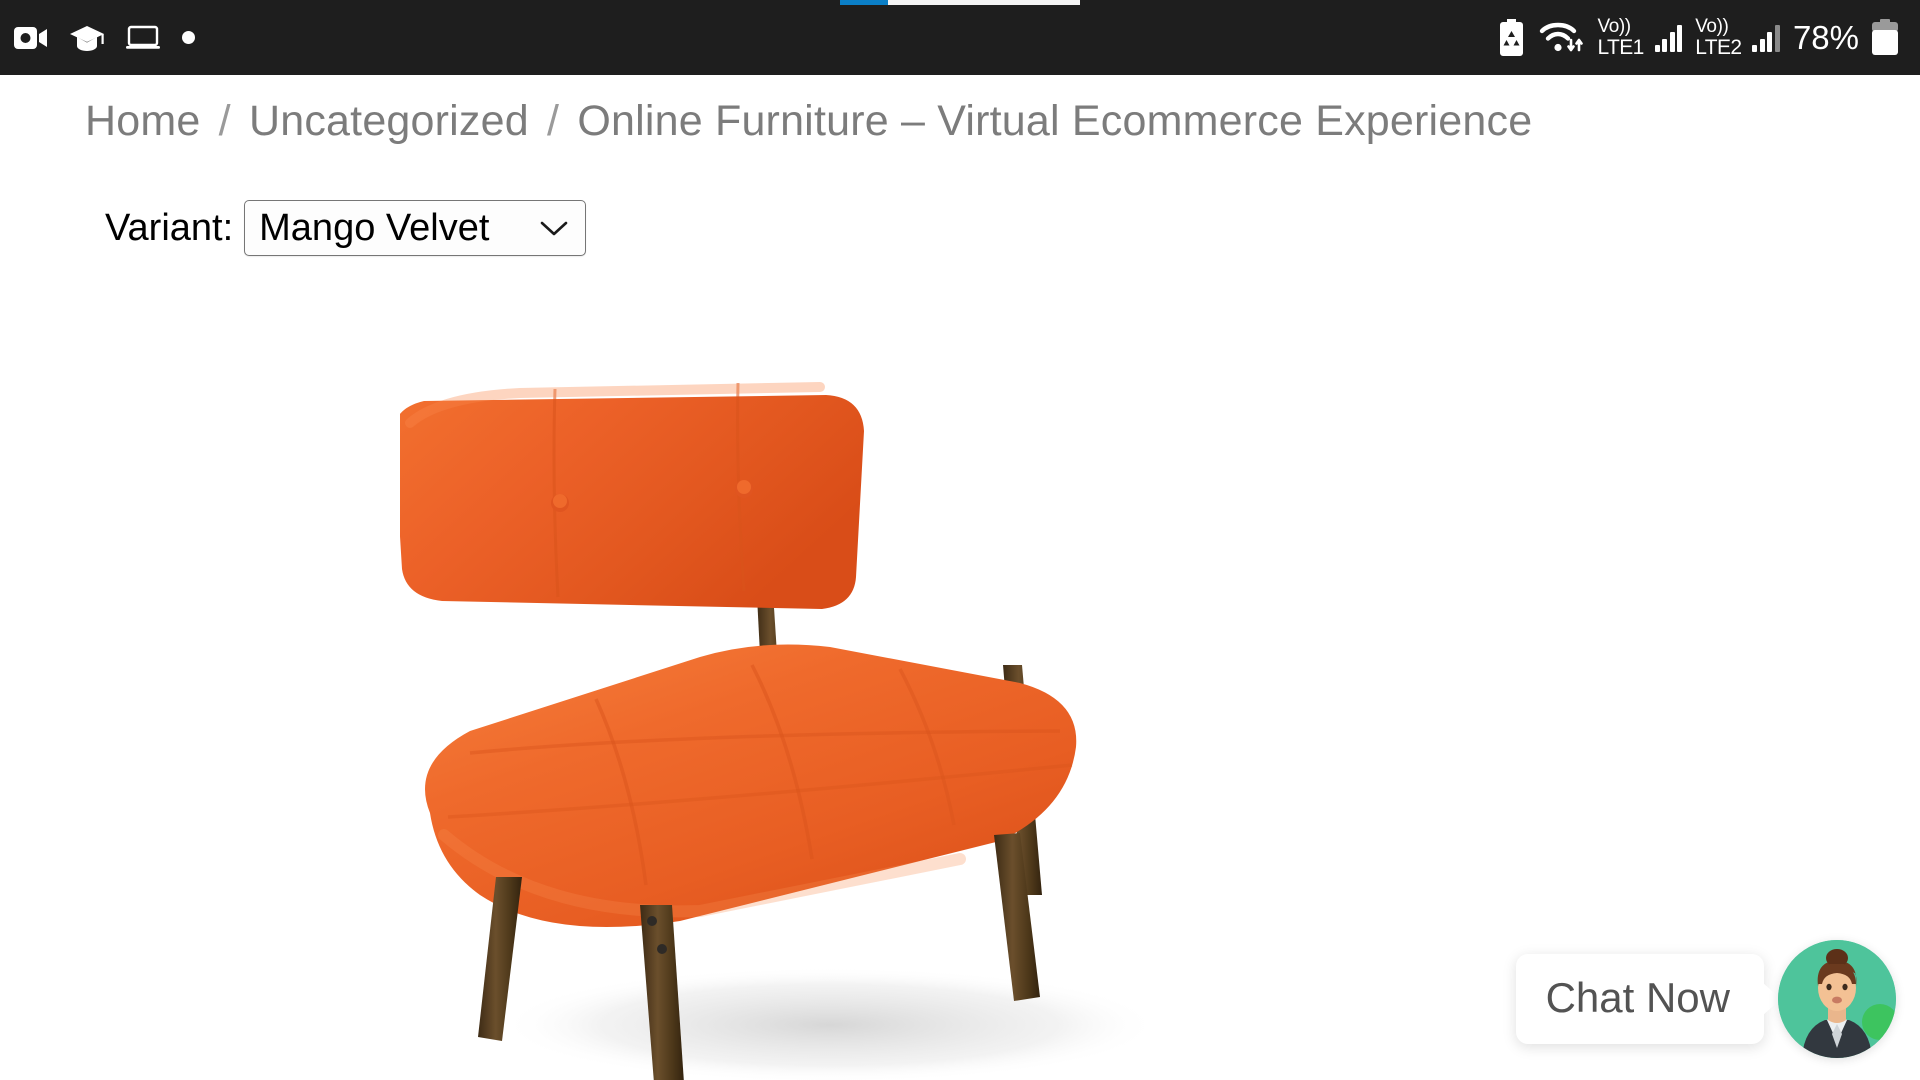 The width and height of the screenshot is (1920, 1080). Describe the element at coordinates (554, 228) in the screenshot. I see `chevron-down-icon` at that location.